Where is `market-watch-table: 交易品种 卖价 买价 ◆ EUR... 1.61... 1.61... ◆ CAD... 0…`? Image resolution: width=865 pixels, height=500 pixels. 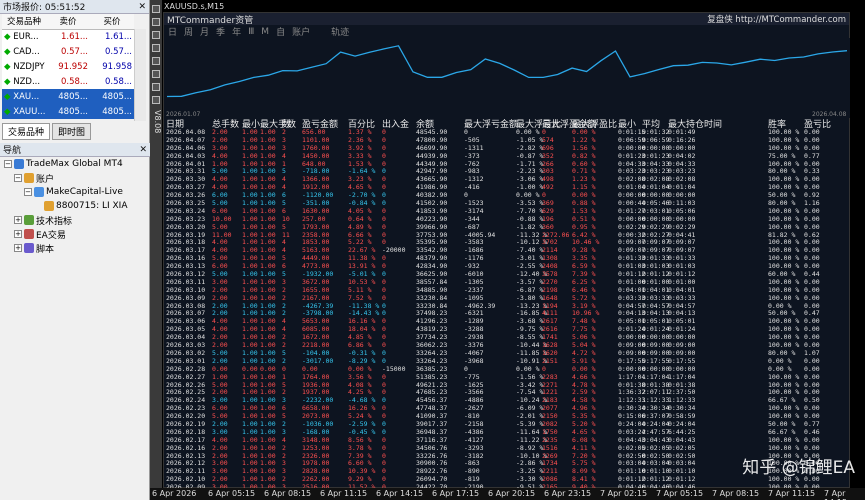
market-watch-table: 交易品种 卖价 买价 ◆ EUR... 1.61... 1.61... ◆ CAD... 0… is located at coordinates (68, 66).